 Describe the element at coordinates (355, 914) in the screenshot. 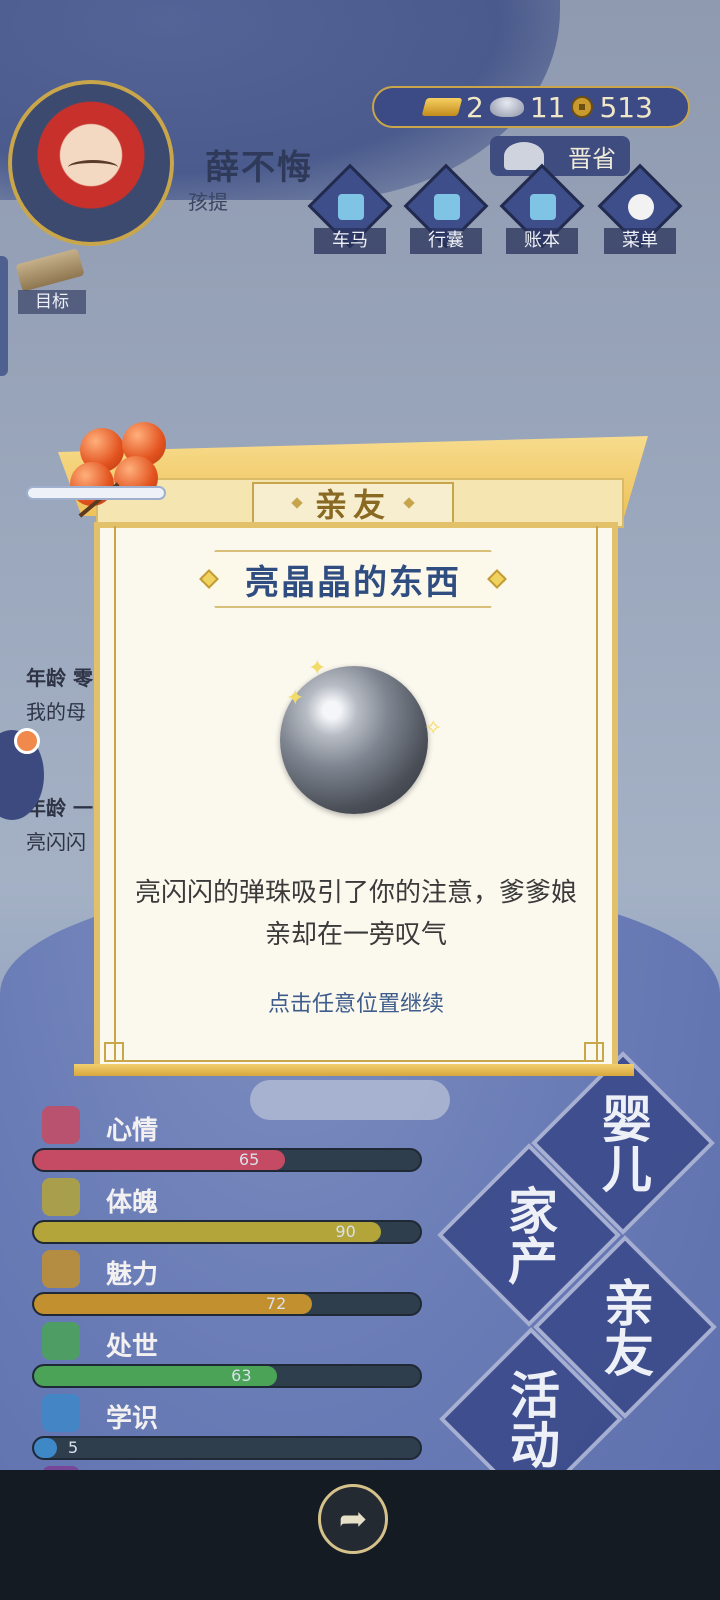

I see `dialog-description: 亮闪闪的弹珠吸引了你的注意，爹爹娘亲却在一旁叹气` at that location.